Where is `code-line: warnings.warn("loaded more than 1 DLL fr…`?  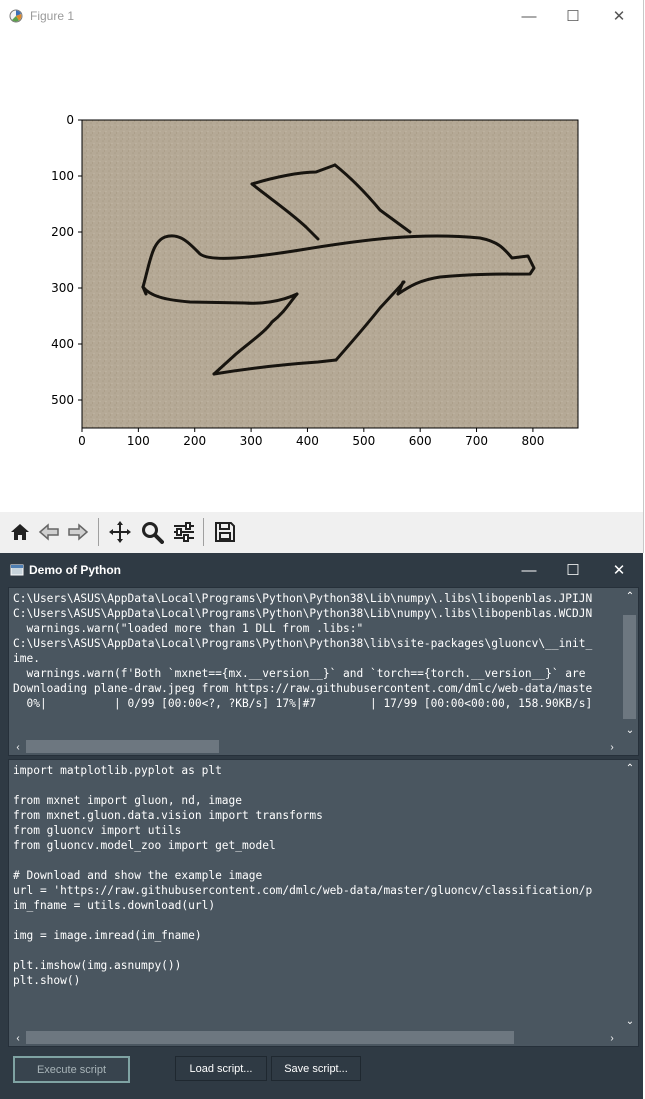
code-line: warnings.warn("loaded more than 1 DLL fr… is located at coordinates (188, 628).